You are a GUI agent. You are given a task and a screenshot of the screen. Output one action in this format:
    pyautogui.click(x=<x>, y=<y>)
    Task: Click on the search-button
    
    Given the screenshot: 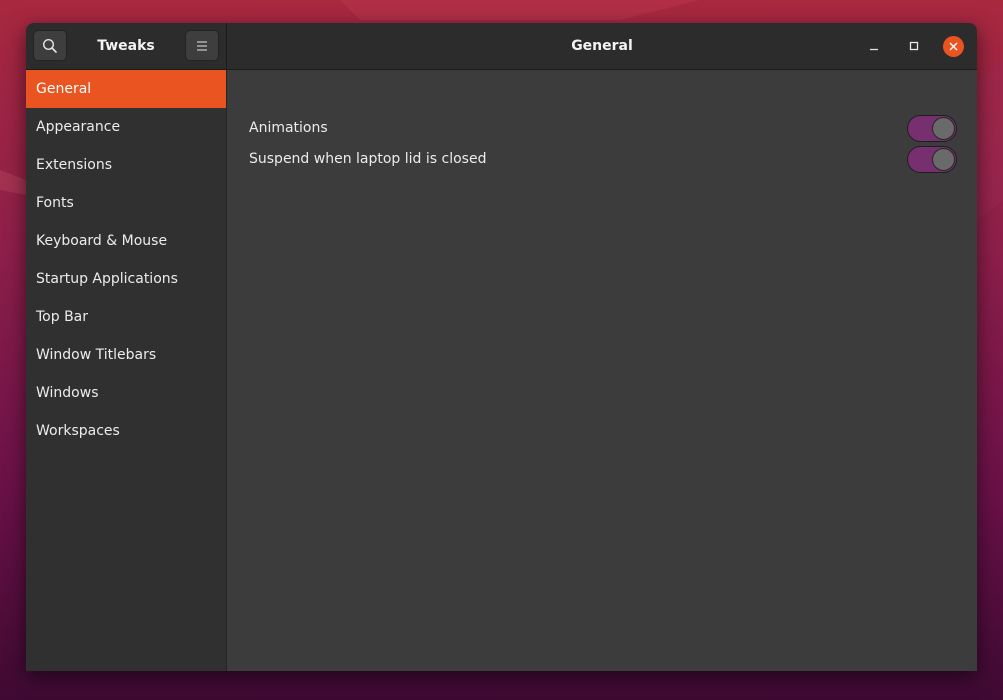 What is the action you would take?
    pyautogui.click(x=50, y=45)
    